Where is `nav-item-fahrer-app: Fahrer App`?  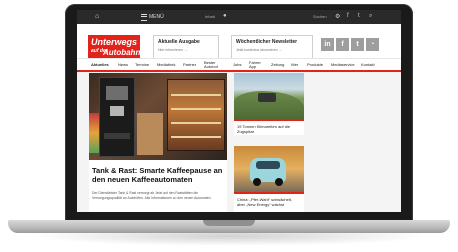 nav-item-fahrer-app: Fahrer App is located at coordinates (256, 65).